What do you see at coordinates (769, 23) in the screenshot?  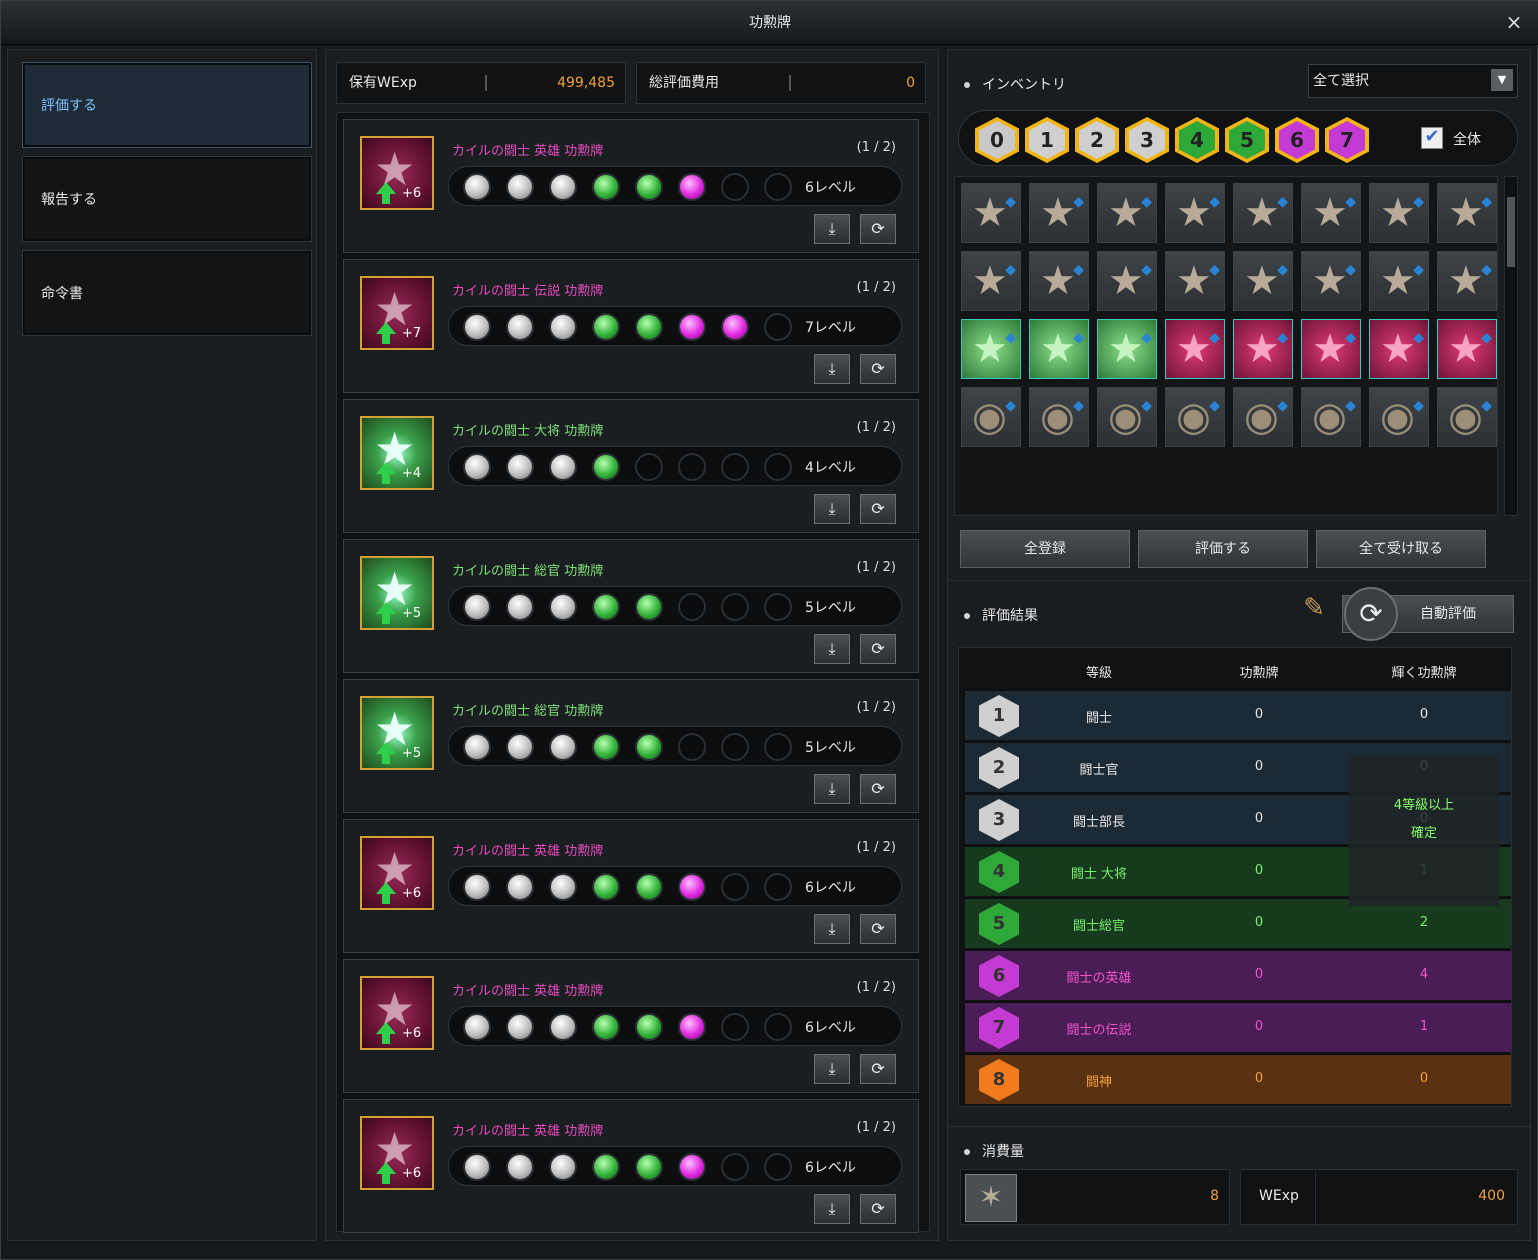 I see `title-bar: 功勲牌 ×` at bounding box center [769, 23].